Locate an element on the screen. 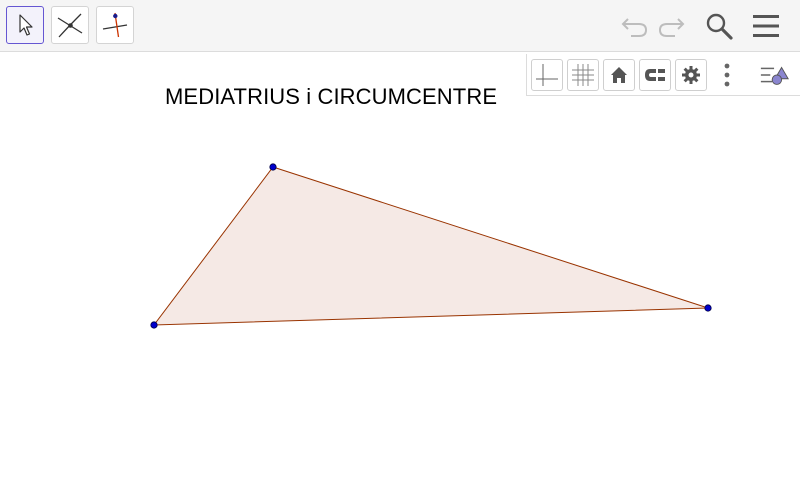 This screenshot has height=503, width=800. menu-icon is located at coordinates (766, 26).